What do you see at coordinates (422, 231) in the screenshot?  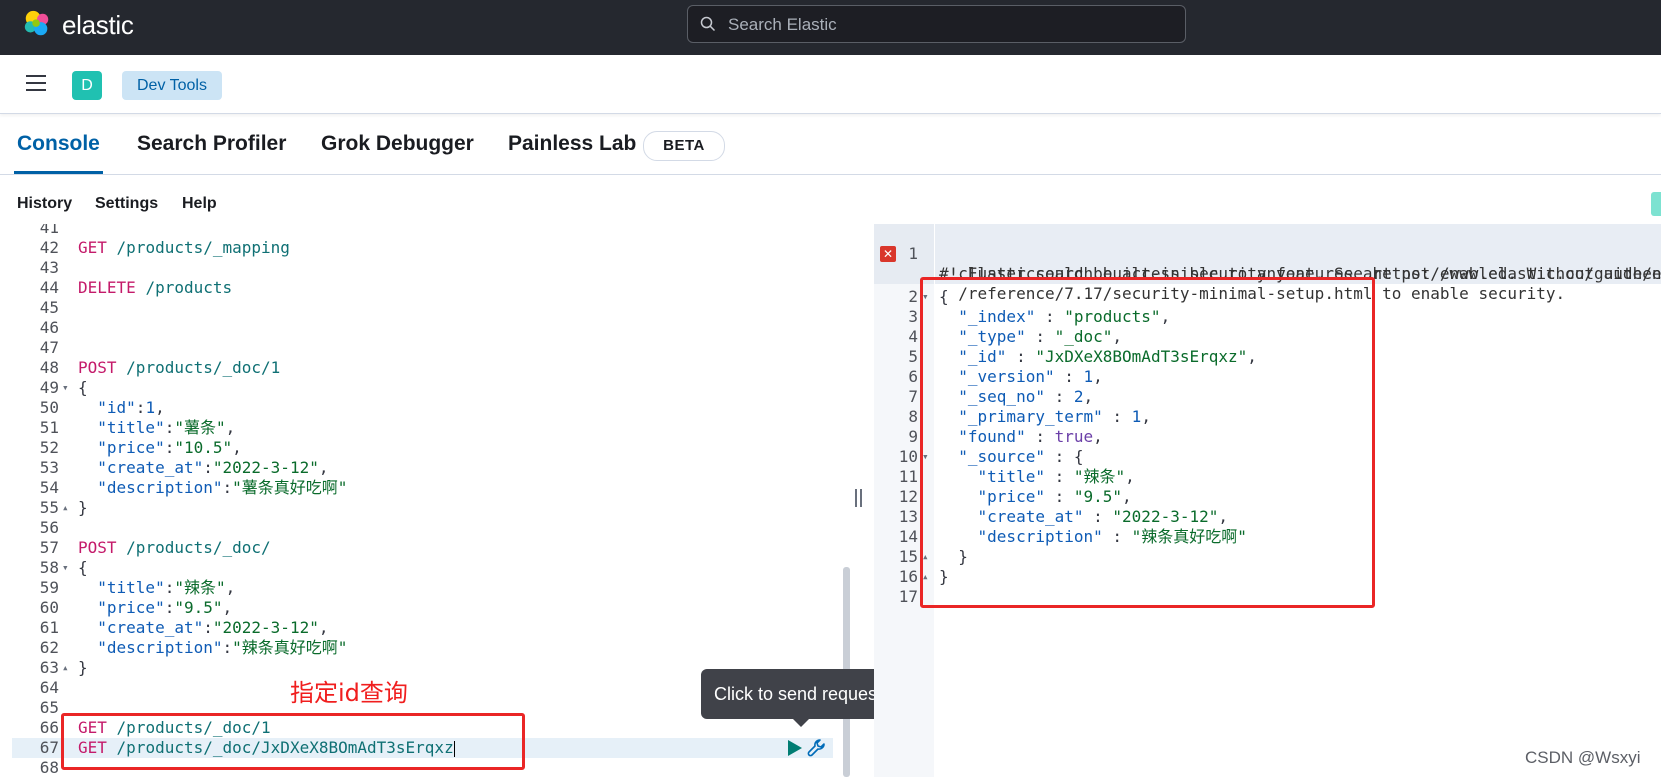 I see `editor-line: 41` at bounding box center [422, 231].